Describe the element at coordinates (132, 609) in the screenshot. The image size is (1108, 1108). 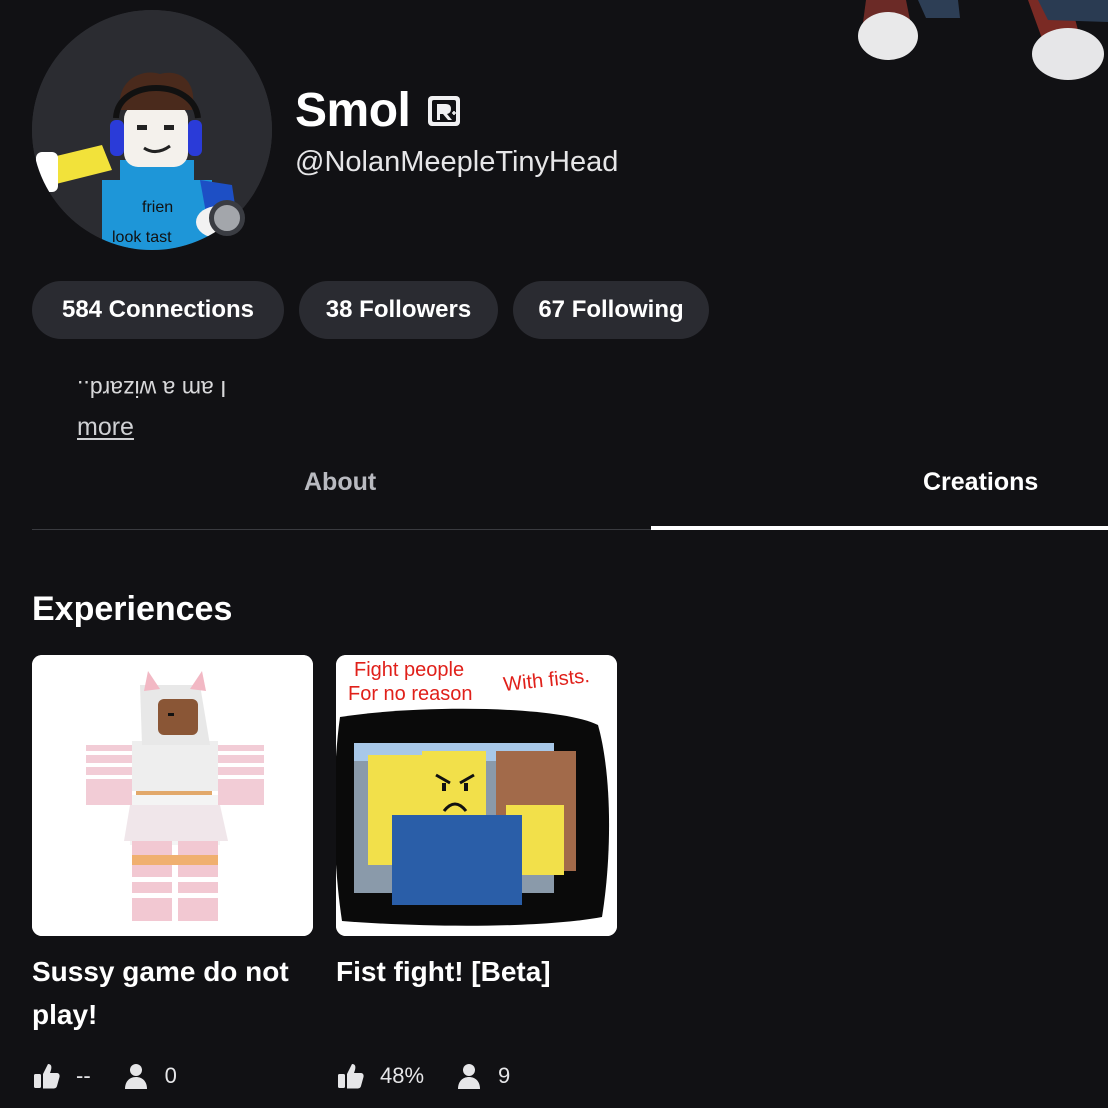
I see `experiences-heading: Experiences` at that location.